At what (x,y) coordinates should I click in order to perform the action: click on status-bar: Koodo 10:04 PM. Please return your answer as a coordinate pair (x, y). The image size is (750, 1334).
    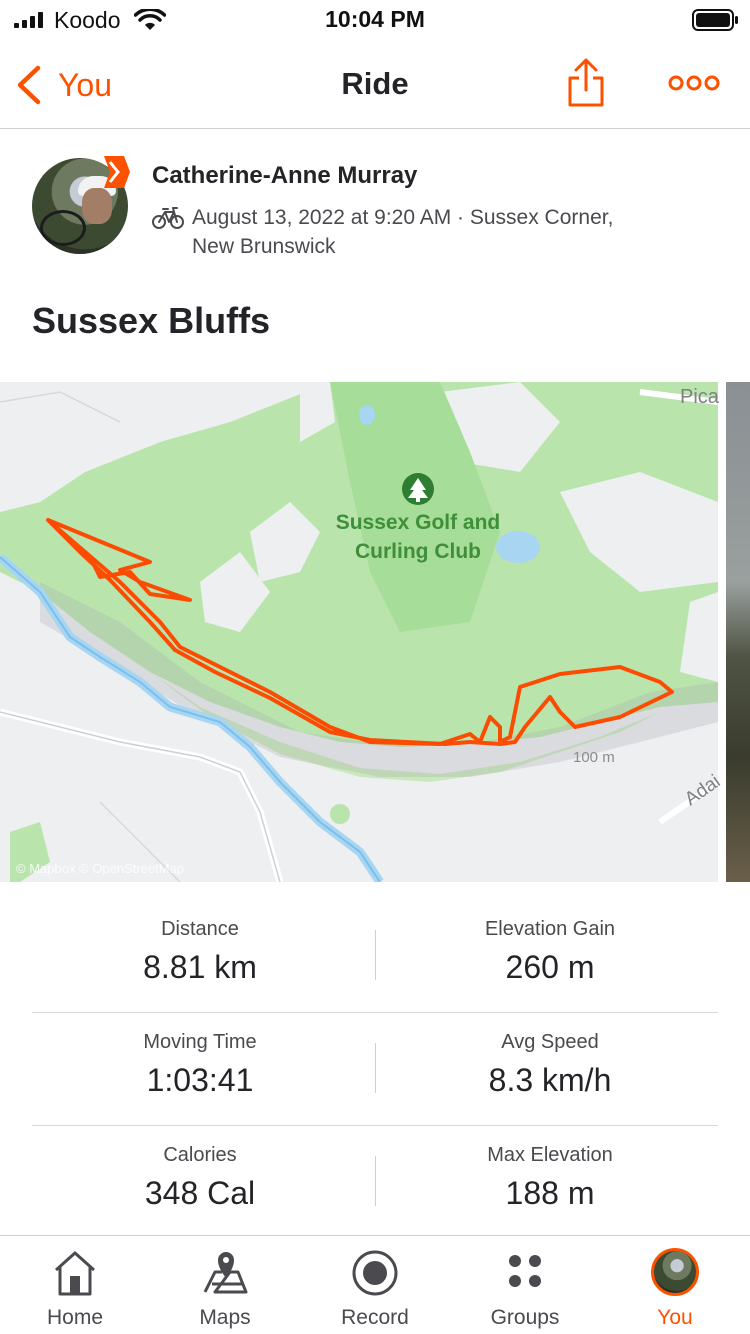
    Looking at the image, I should click on (375, 20).